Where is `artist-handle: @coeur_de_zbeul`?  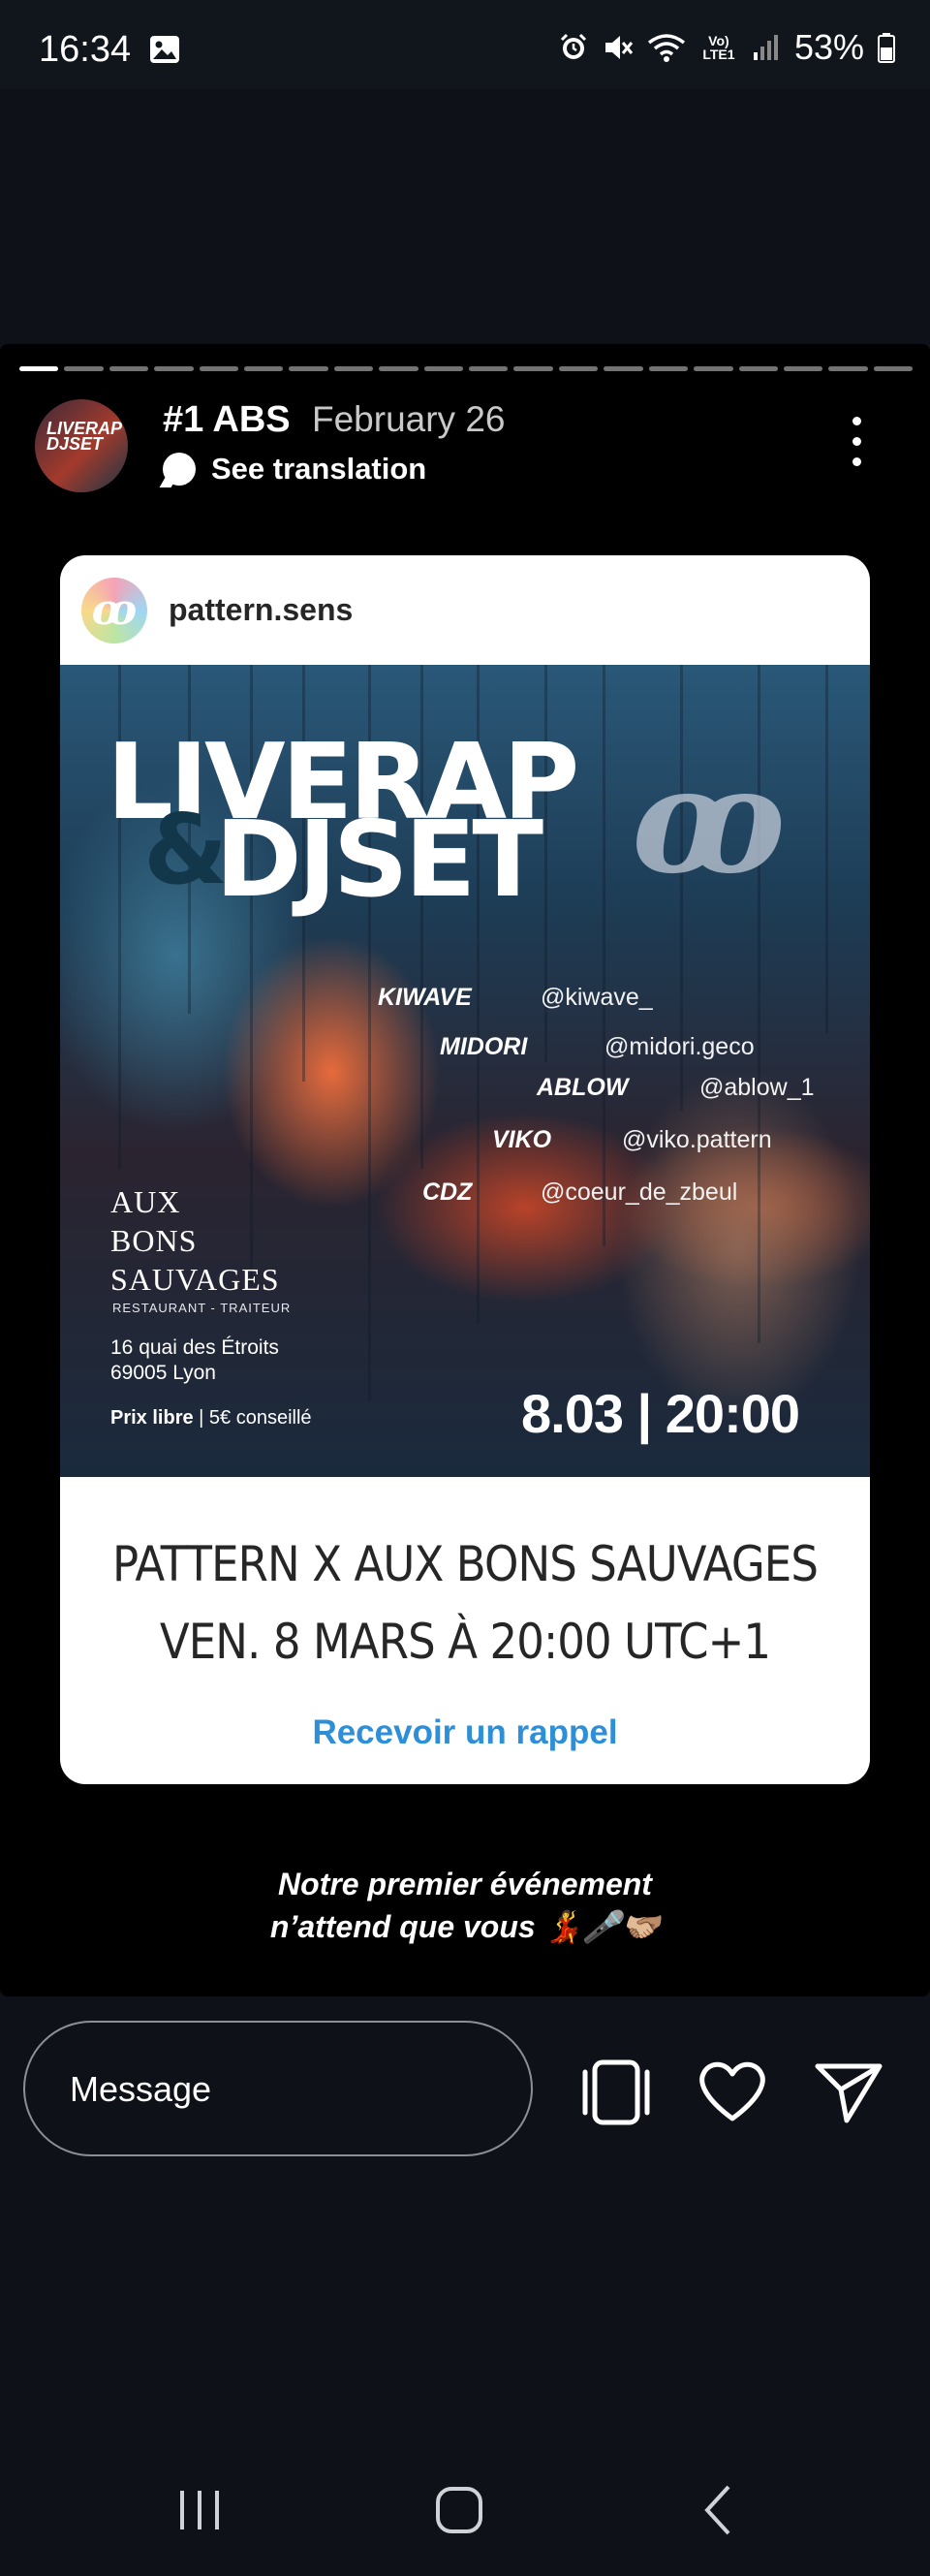
artist-handle: @coeur_de_zbeul is located at coordinates (639, 1192).